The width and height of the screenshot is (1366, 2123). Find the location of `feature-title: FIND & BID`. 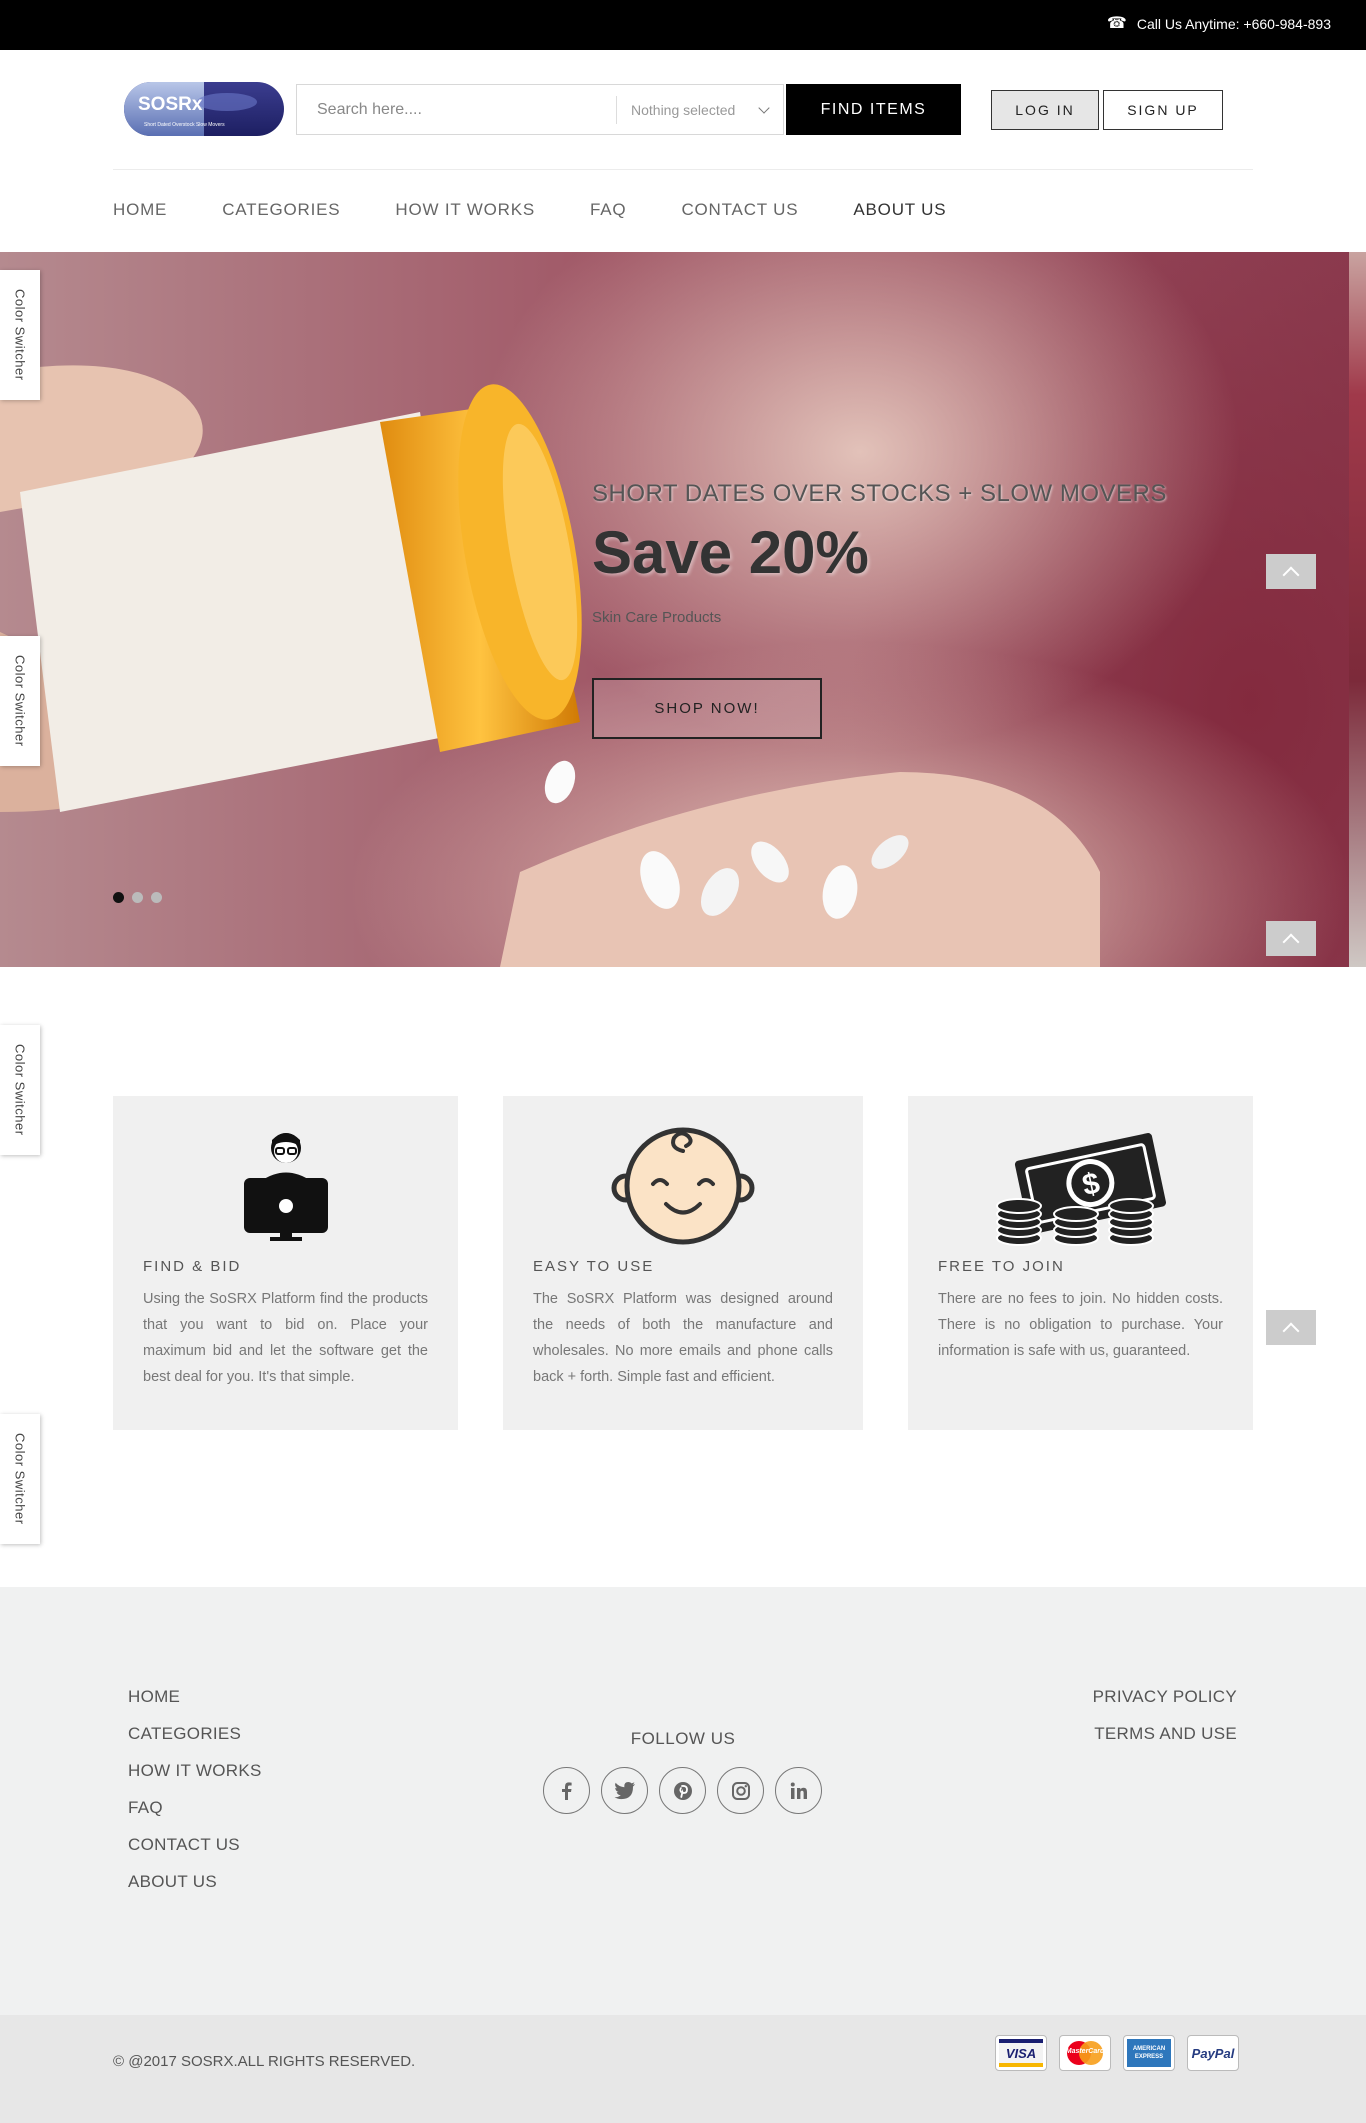

feature-title: FIND & BID is located at coordinates (192, 1266).